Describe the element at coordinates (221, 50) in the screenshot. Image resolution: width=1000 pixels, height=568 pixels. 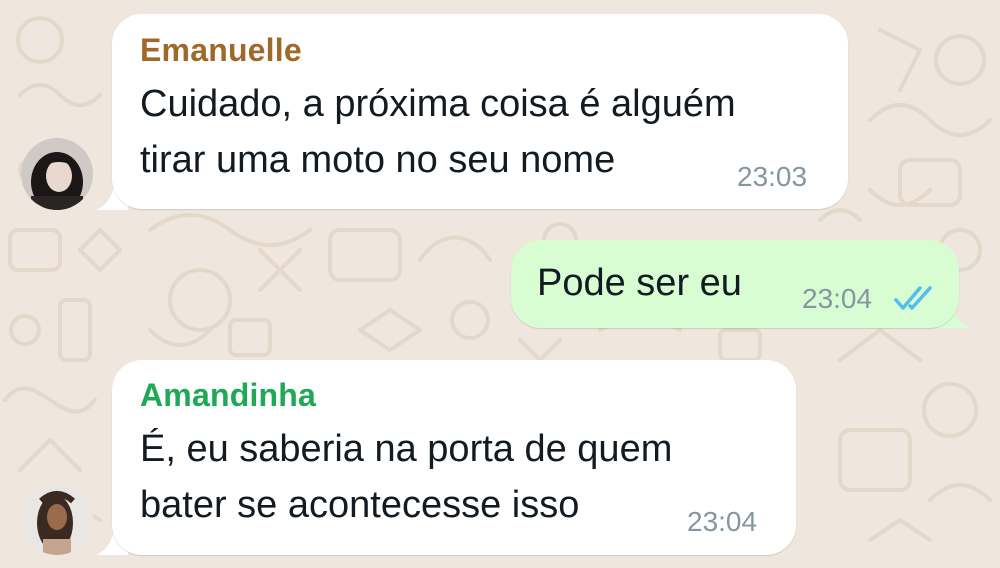
I see `sender-name: Emanuelle` at that location.